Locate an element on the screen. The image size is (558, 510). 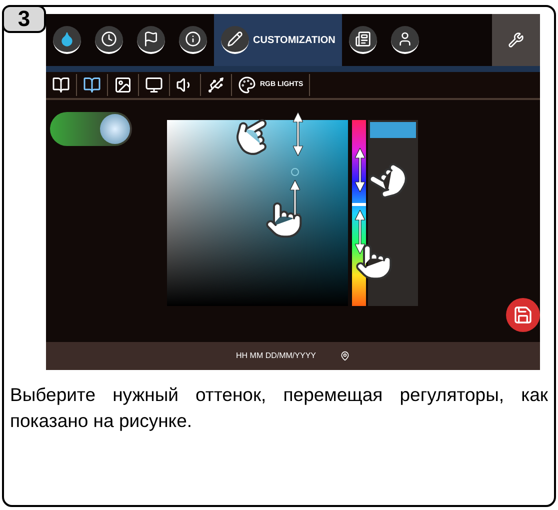
save-icon is located at coordinates (523, 315).